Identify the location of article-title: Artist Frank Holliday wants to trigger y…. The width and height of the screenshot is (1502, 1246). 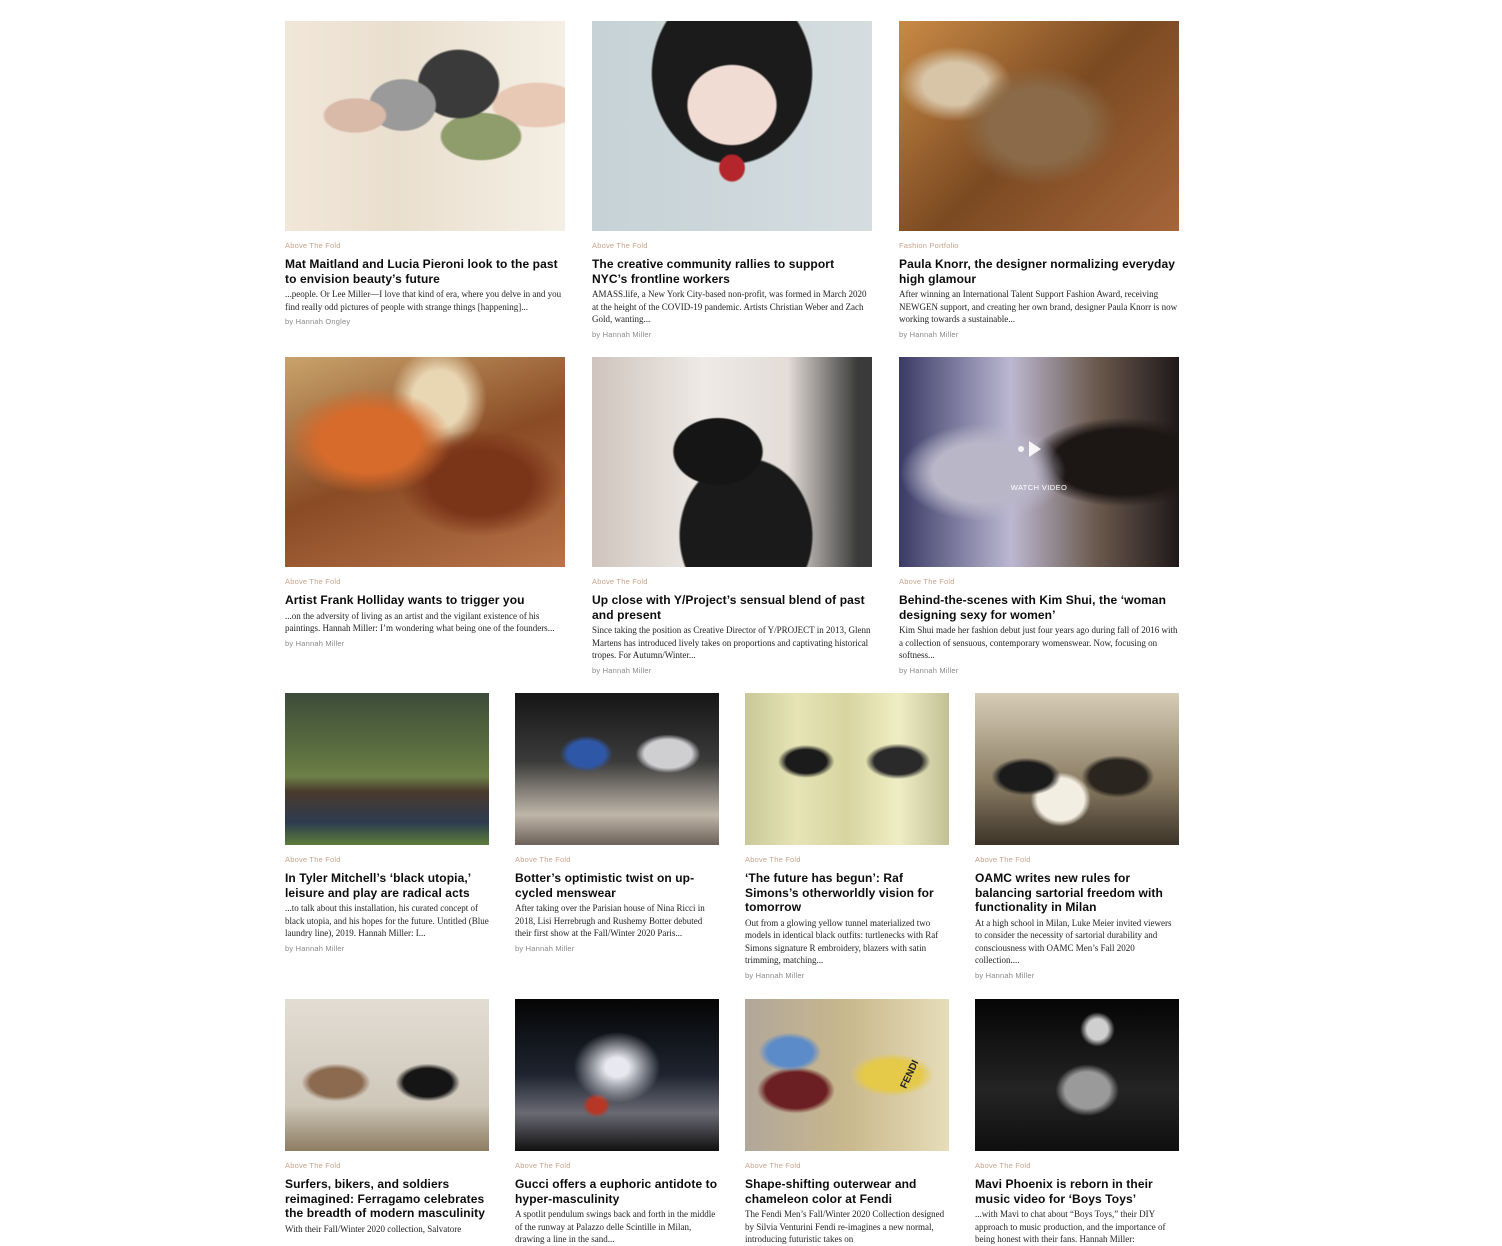
(425, 600).